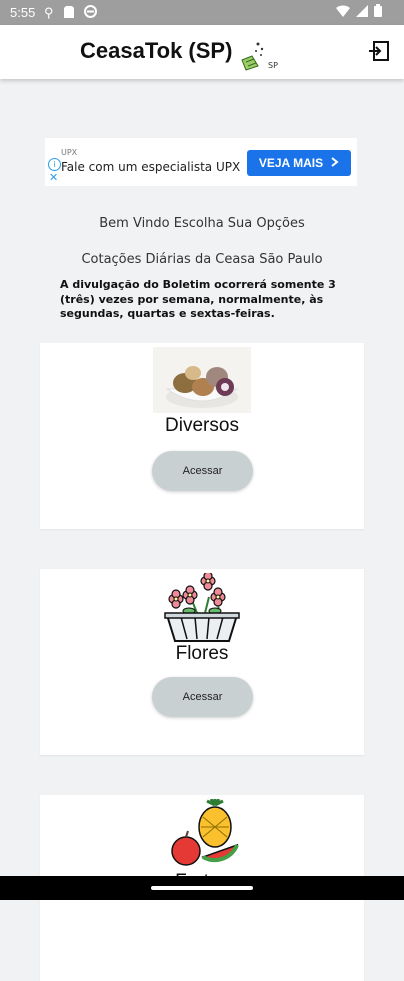 The height and width of the screenshot is (981, 404). What do you see at coordinates (202, 380) in the screenshot?
I see `diversos-image` at bounding box center [202, 380].